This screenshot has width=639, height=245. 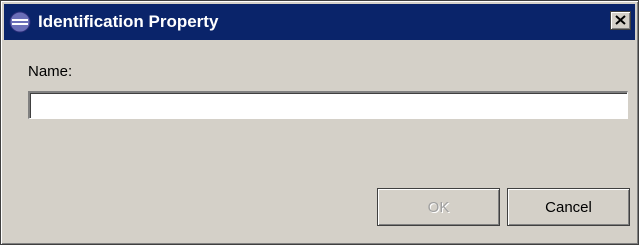 I want to click on window-title: Identification Property, so click(x=128, y=21).